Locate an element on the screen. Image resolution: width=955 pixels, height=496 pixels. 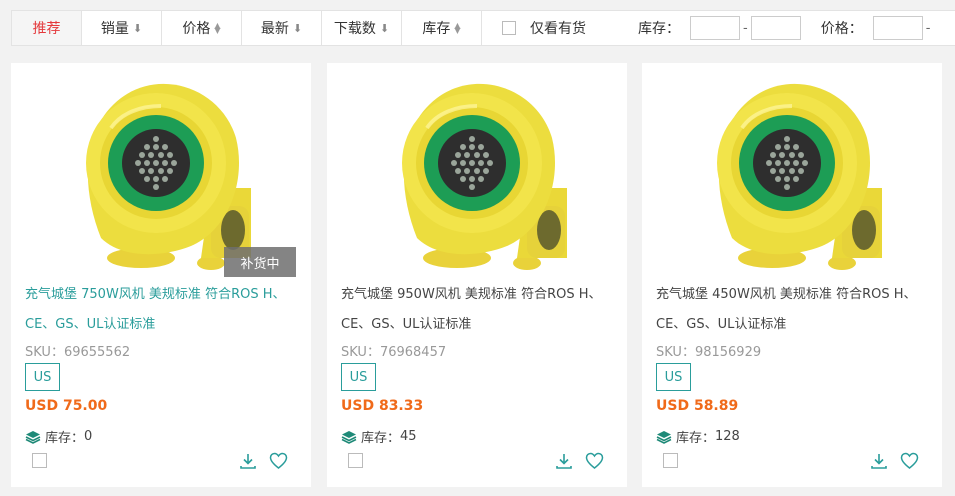
product-price: USD 75.00 is located at coordinates (66, 406).